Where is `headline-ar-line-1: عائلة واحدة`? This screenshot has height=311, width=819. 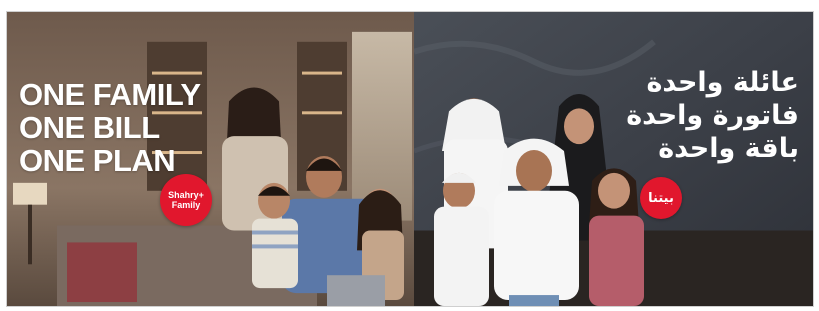
headline-ar-line-1: عائلة واحدة is located at coordinates (722, 82).